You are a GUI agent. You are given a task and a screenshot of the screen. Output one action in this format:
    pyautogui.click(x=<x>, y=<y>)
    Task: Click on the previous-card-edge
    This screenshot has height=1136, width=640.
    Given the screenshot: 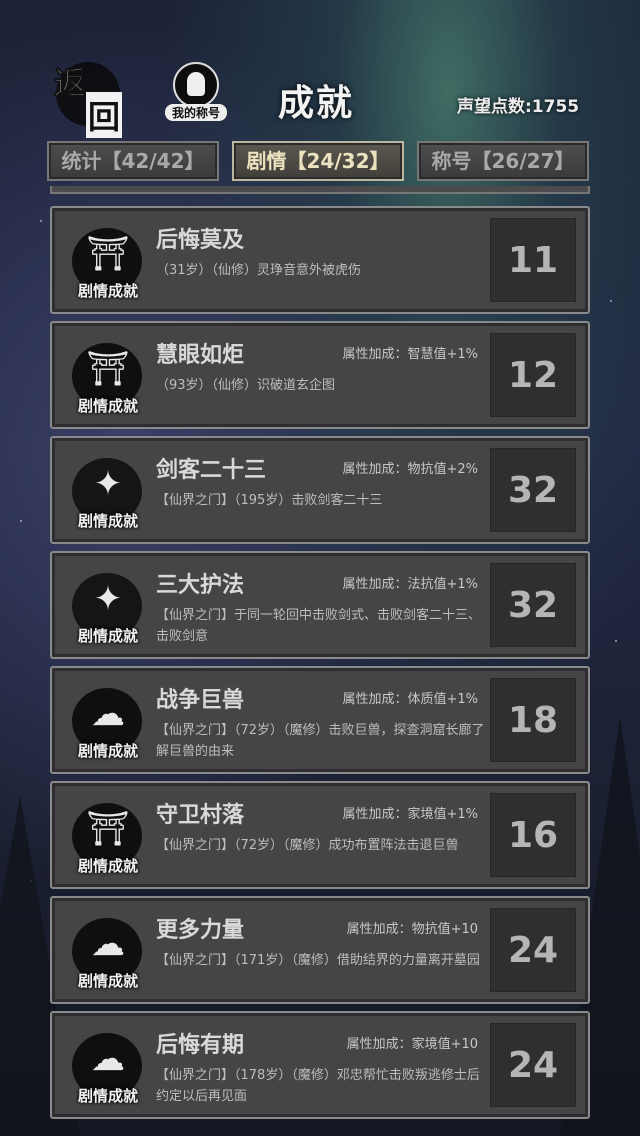 What is the action you would take?
    pyautogui.click(x=320, y=190)
    